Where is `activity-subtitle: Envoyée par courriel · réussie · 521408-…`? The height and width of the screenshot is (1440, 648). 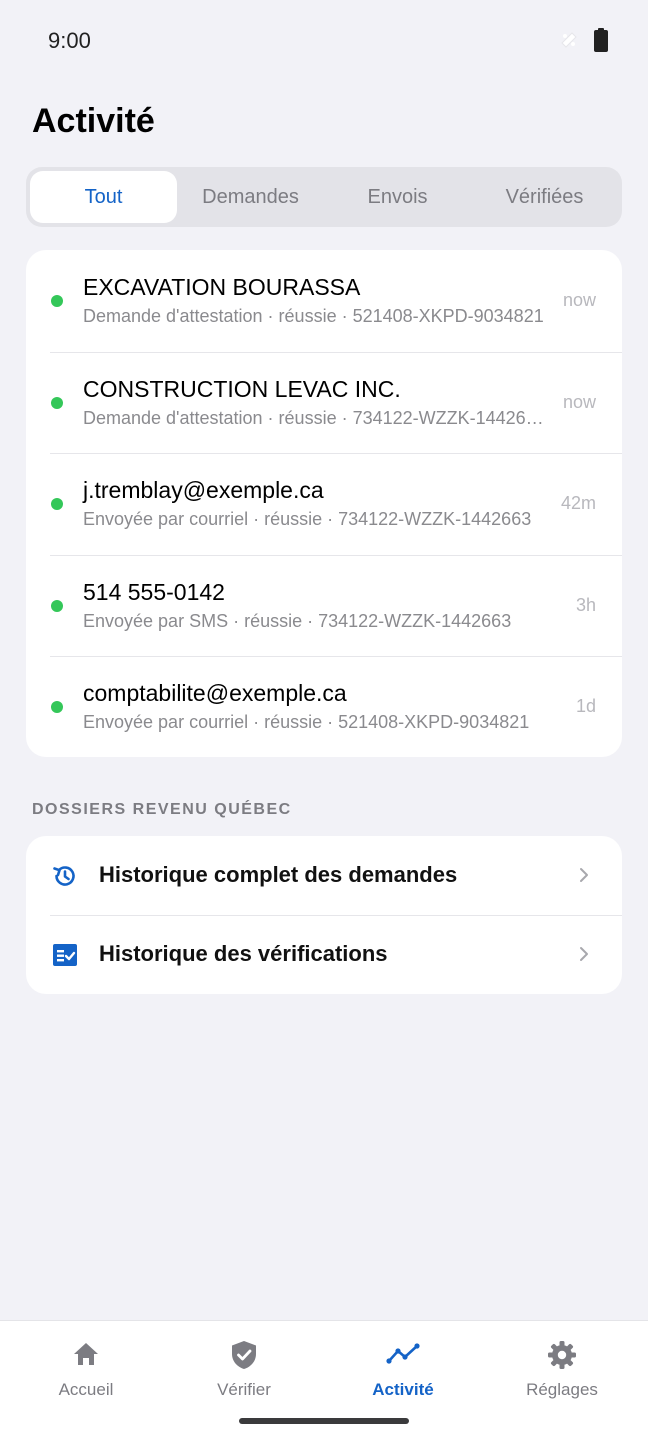
activity-subtitle: Envoyée par courriel · réussie · 521408-… is located at coordinates (306, 722).